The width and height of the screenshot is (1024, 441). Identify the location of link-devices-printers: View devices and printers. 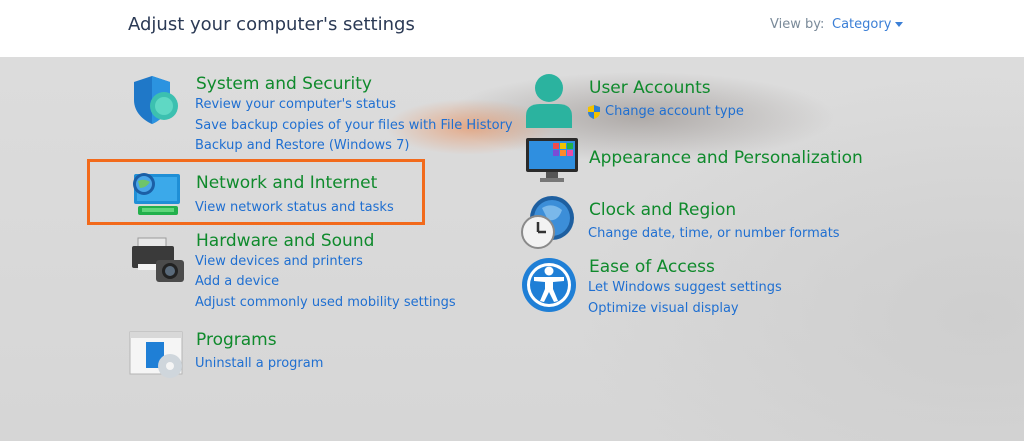
(279, 261).